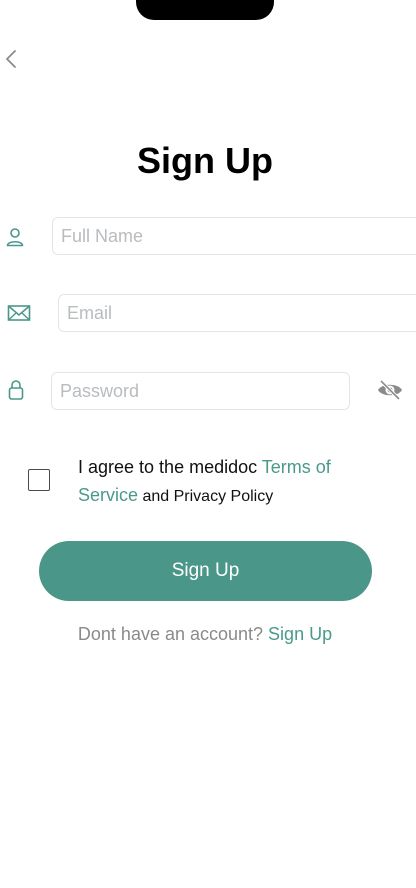  Describe the element at coordinates (39, 480) in the screenshot. I see `terms-checkbox` at that location.